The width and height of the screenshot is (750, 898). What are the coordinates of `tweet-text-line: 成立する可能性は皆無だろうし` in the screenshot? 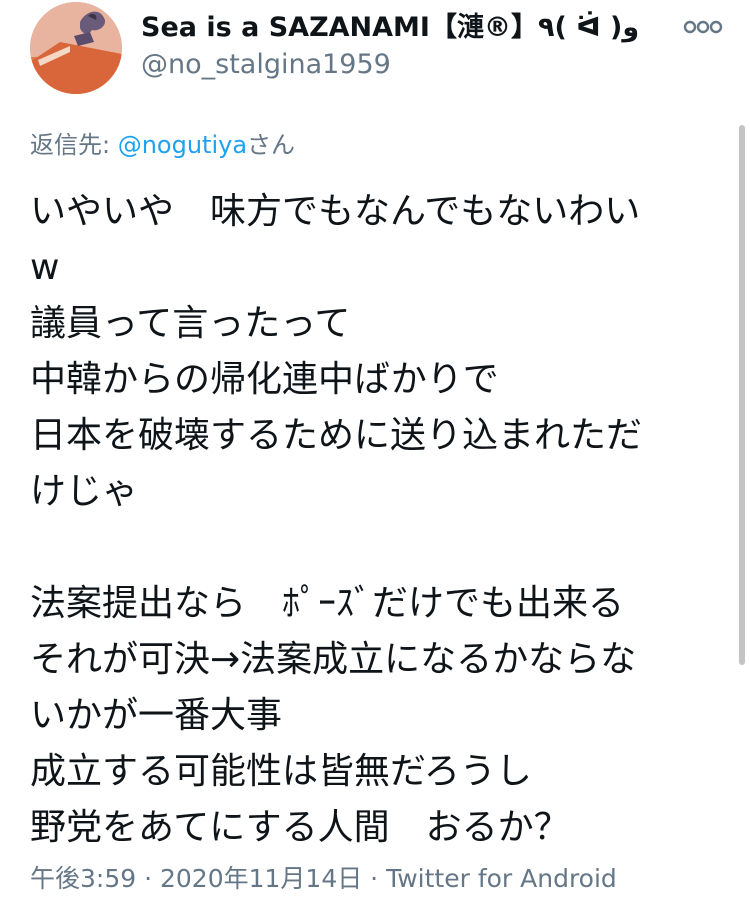 It's located at (281, 771).